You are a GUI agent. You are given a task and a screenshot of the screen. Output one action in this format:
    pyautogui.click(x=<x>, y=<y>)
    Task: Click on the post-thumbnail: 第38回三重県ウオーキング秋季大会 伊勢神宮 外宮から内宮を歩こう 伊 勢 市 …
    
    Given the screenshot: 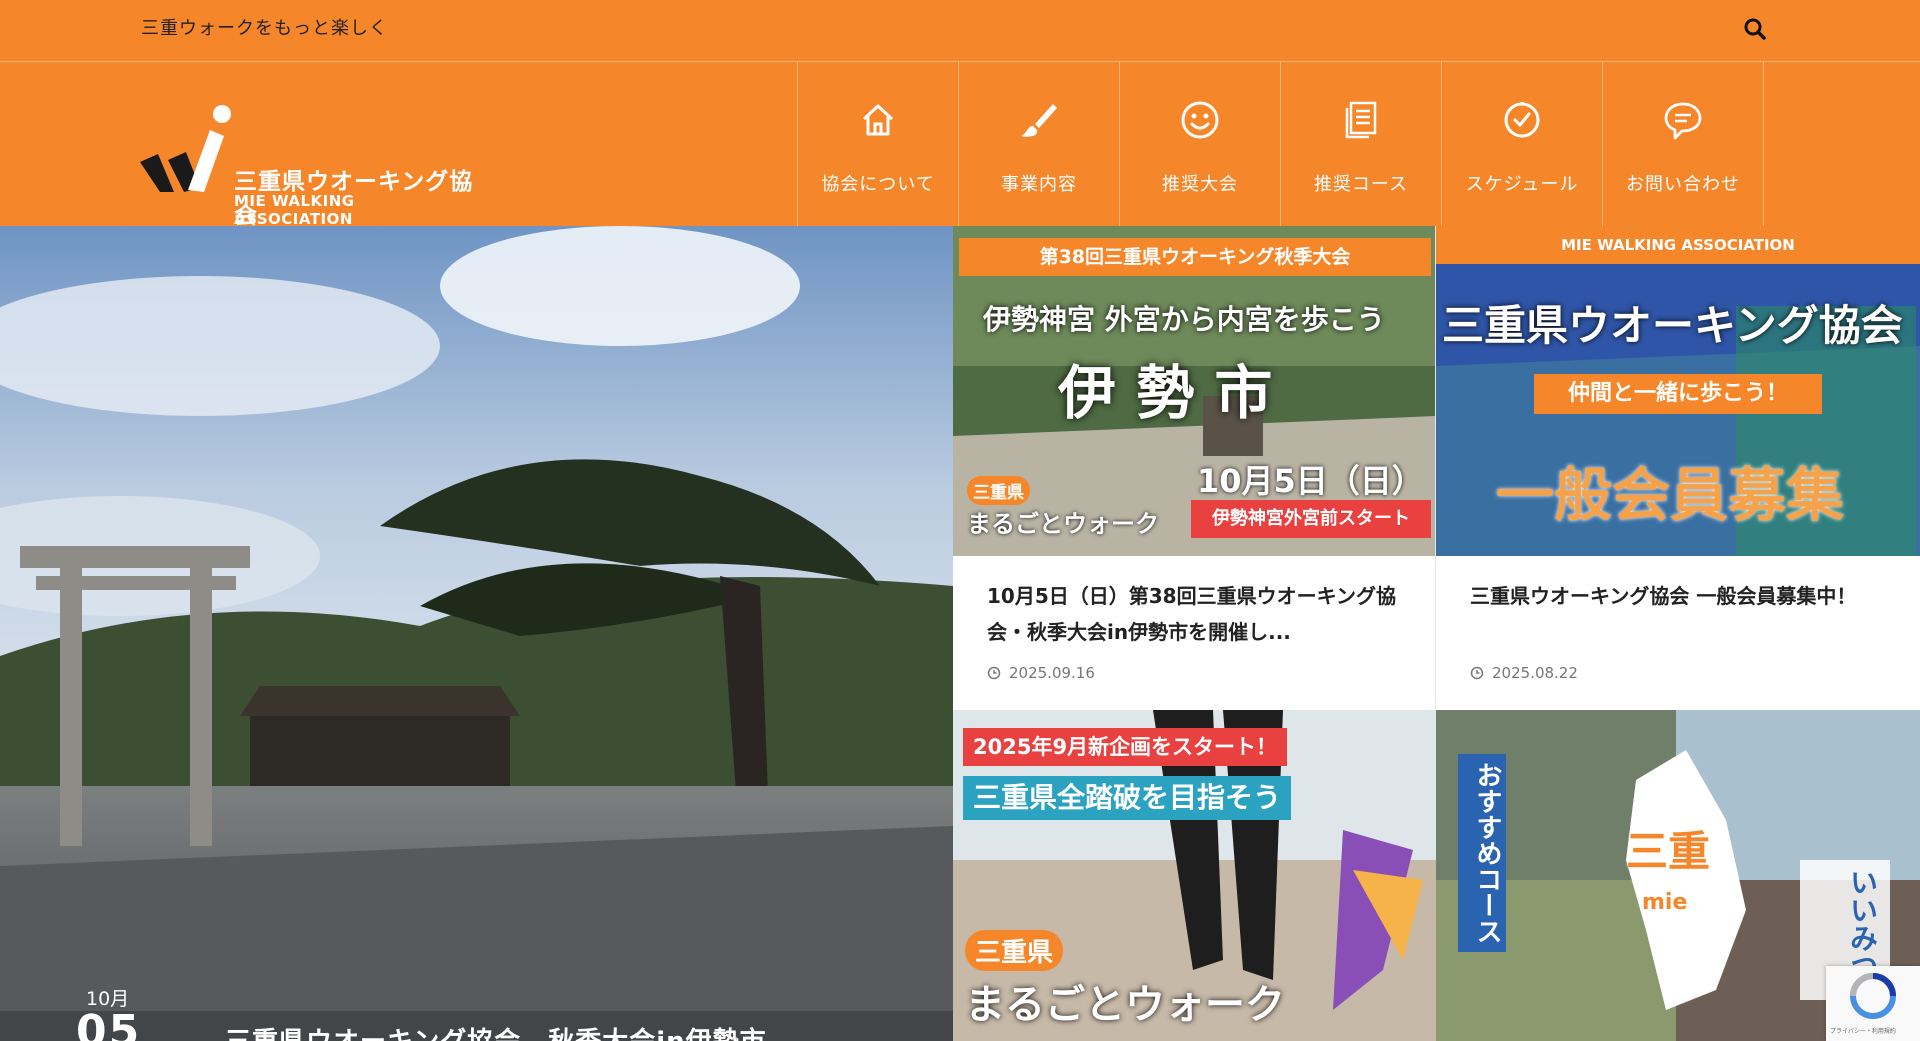 What is the action you would take?
    pyautogui.click(x=1194, y=391)
    